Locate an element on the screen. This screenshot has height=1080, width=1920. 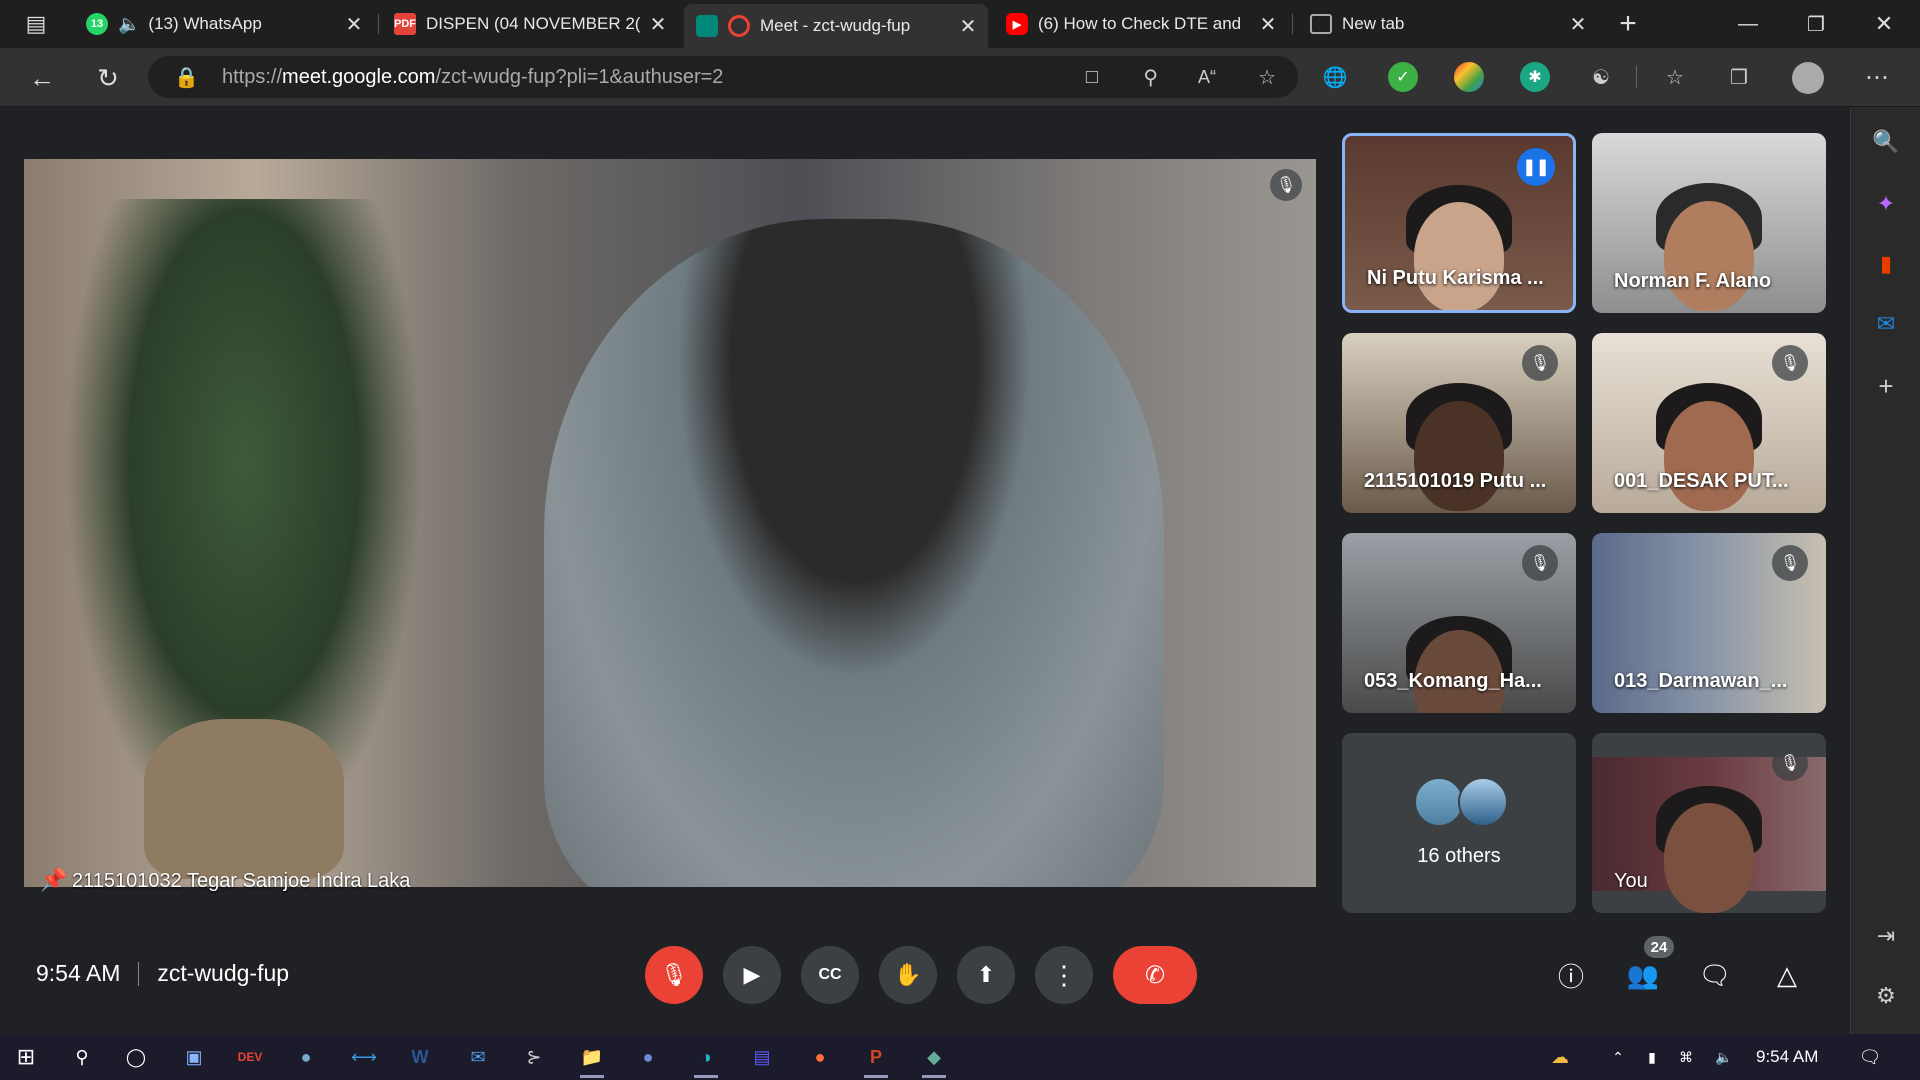
settings-gear-icon: ⚙ is located at coordinates (1886, 996).